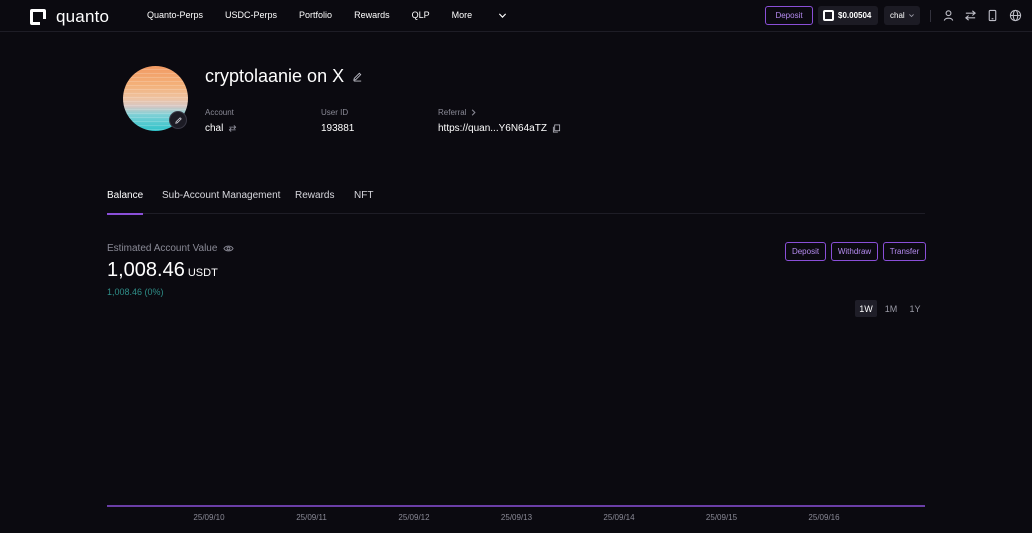  I want to click on x-tick-label: 25/09/14, so click(619, 517).